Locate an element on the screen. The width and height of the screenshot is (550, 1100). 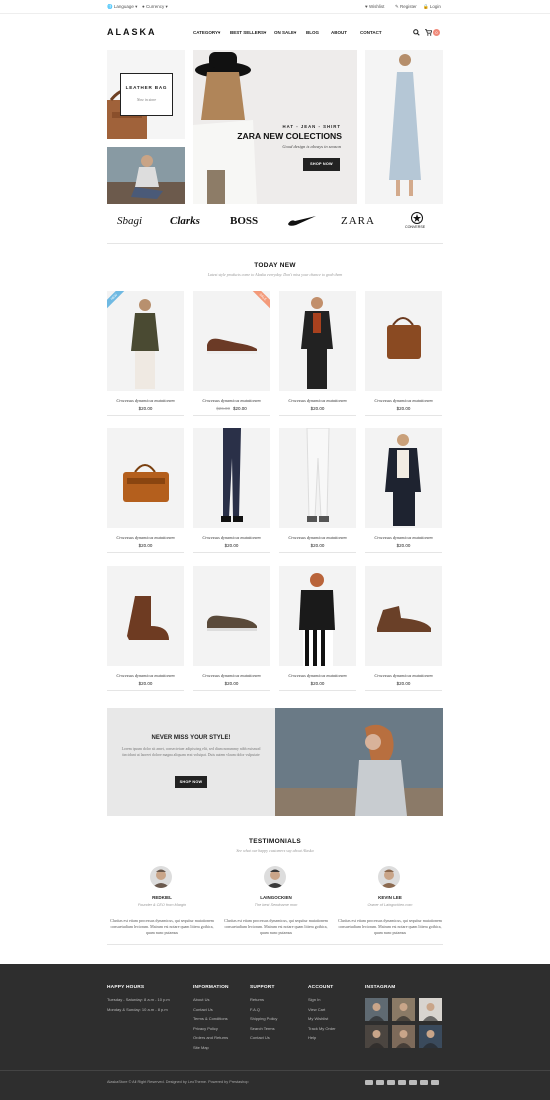
promo-shop-now-button: SHOP NOW is located at coordinates (191, 782).